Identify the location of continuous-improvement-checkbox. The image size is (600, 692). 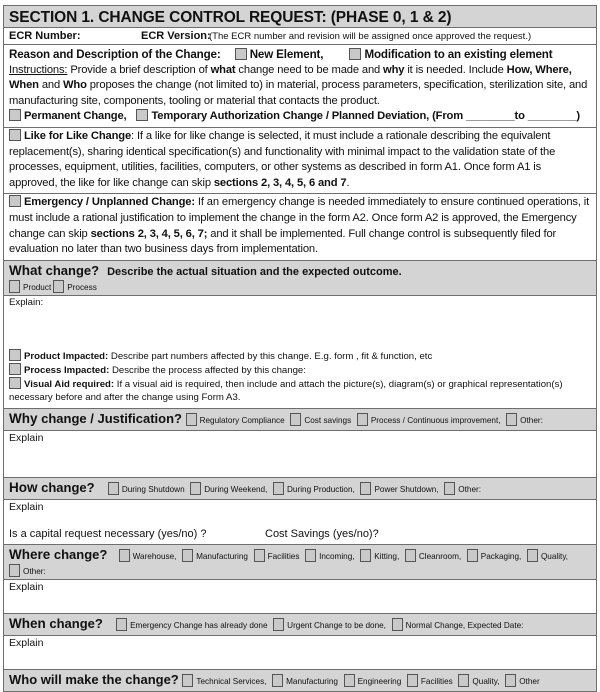
(362, 419).